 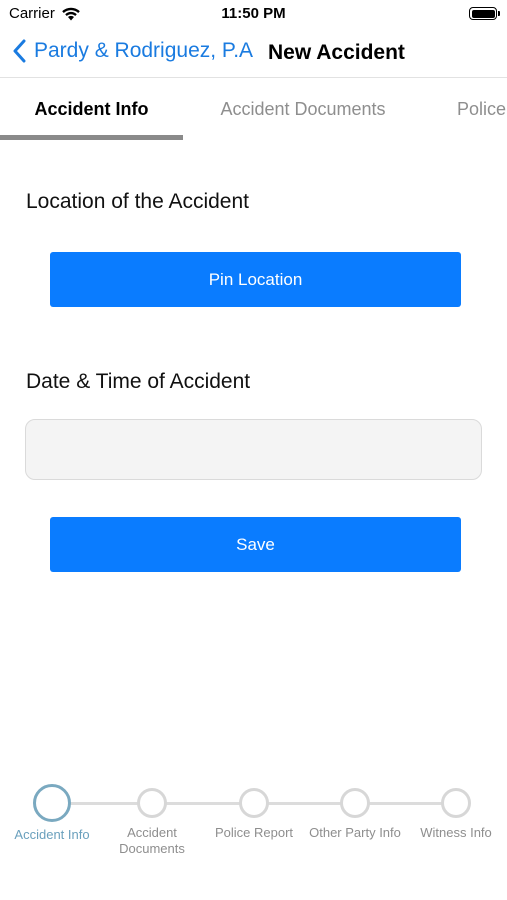 I want to click on step-other-party-info: Other Party Info, so click(x=355, y=810).